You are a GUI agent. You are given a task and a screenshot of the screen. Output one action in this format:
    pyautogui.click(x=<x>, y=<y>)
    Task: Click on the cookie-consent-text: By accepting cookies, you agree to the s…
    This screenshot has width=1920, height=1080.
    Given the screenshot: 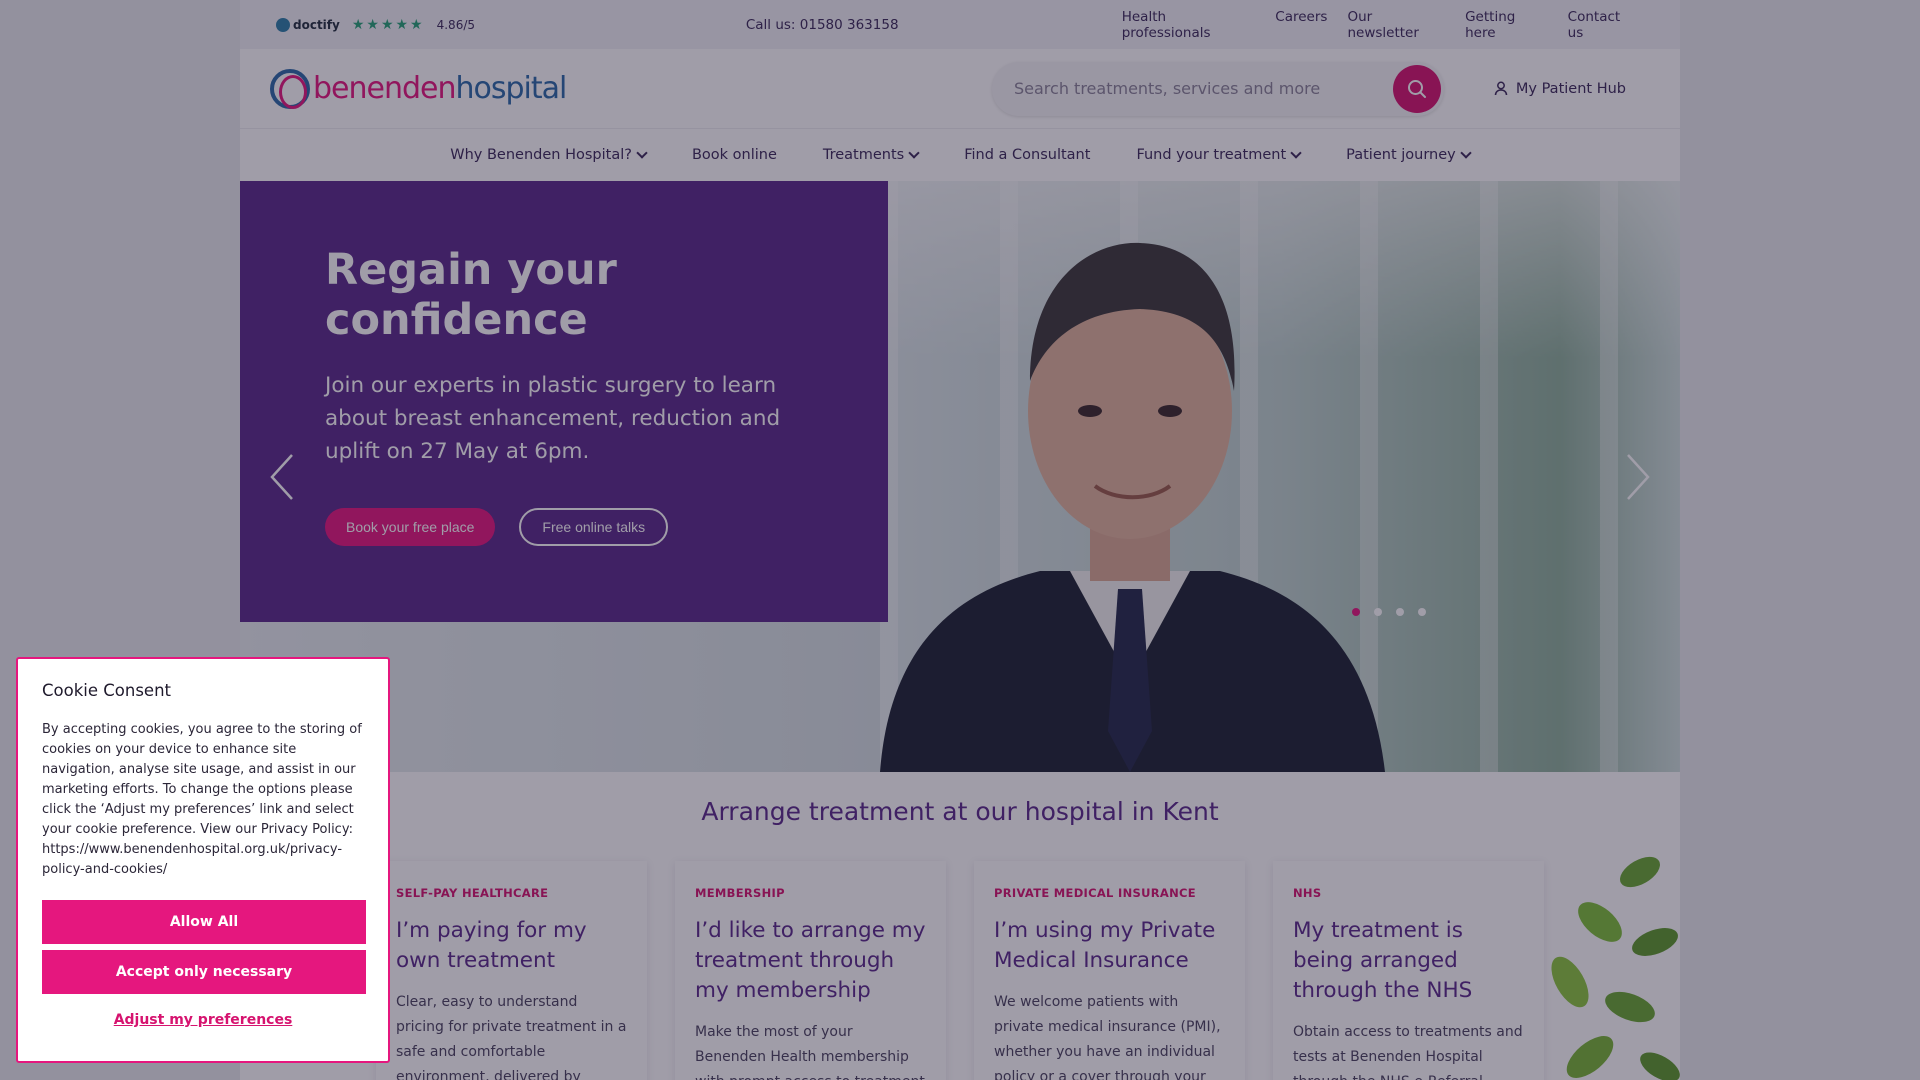 What is the action you would take?
    pyautogui.click(x=202, y=799)
    